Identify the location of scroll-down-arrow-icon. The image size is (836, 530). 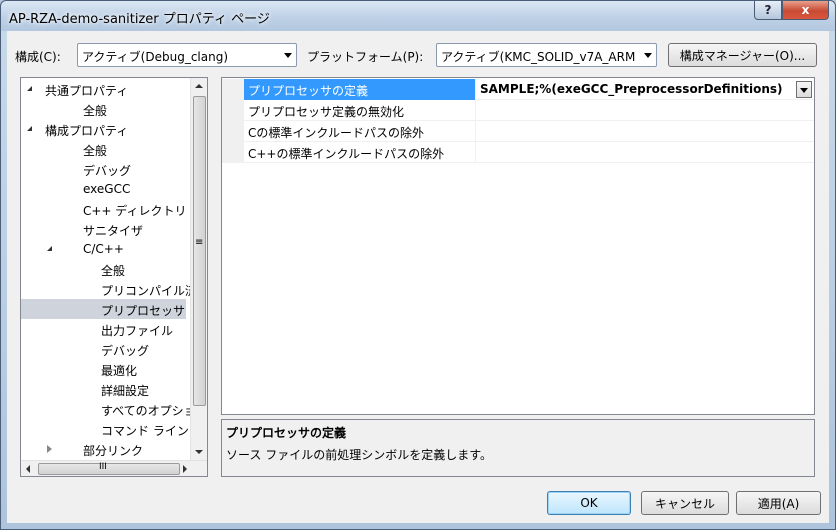
(199, 452).